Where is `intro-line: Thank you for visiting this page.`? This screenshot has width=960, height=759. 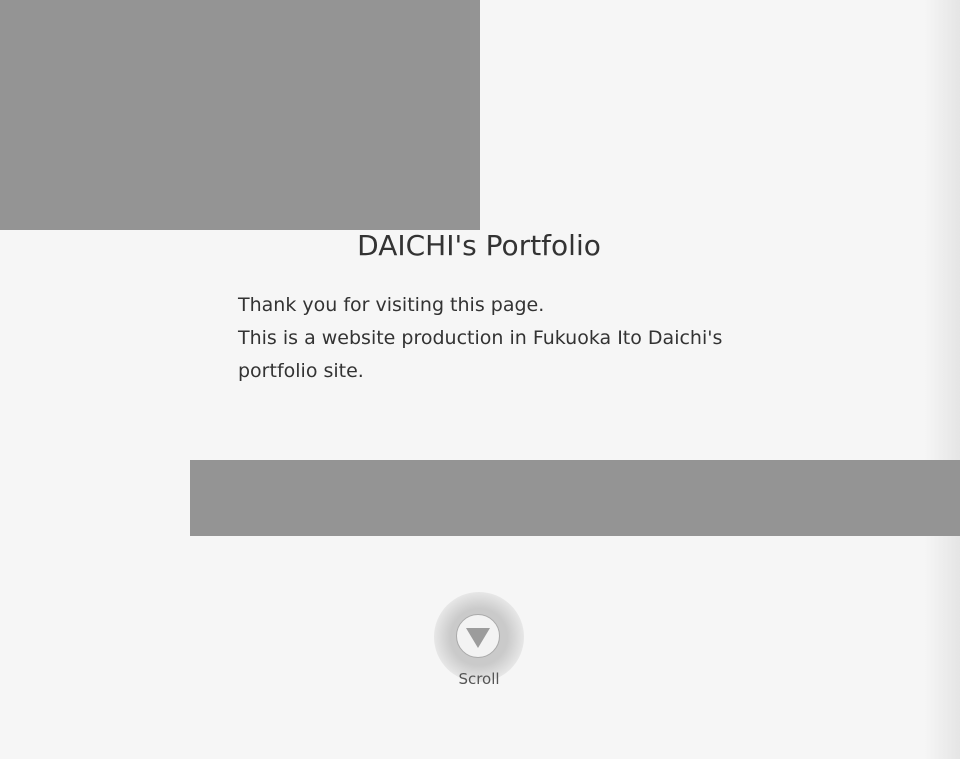 intro-line: Thank you for visiting this page. is located at coordinates (391, 305).